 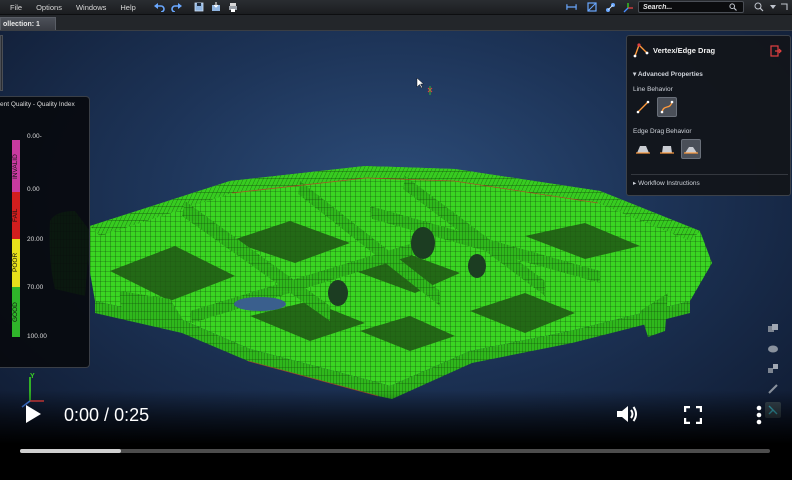 I want to click on transform-icon, so click(x=610, y=7).